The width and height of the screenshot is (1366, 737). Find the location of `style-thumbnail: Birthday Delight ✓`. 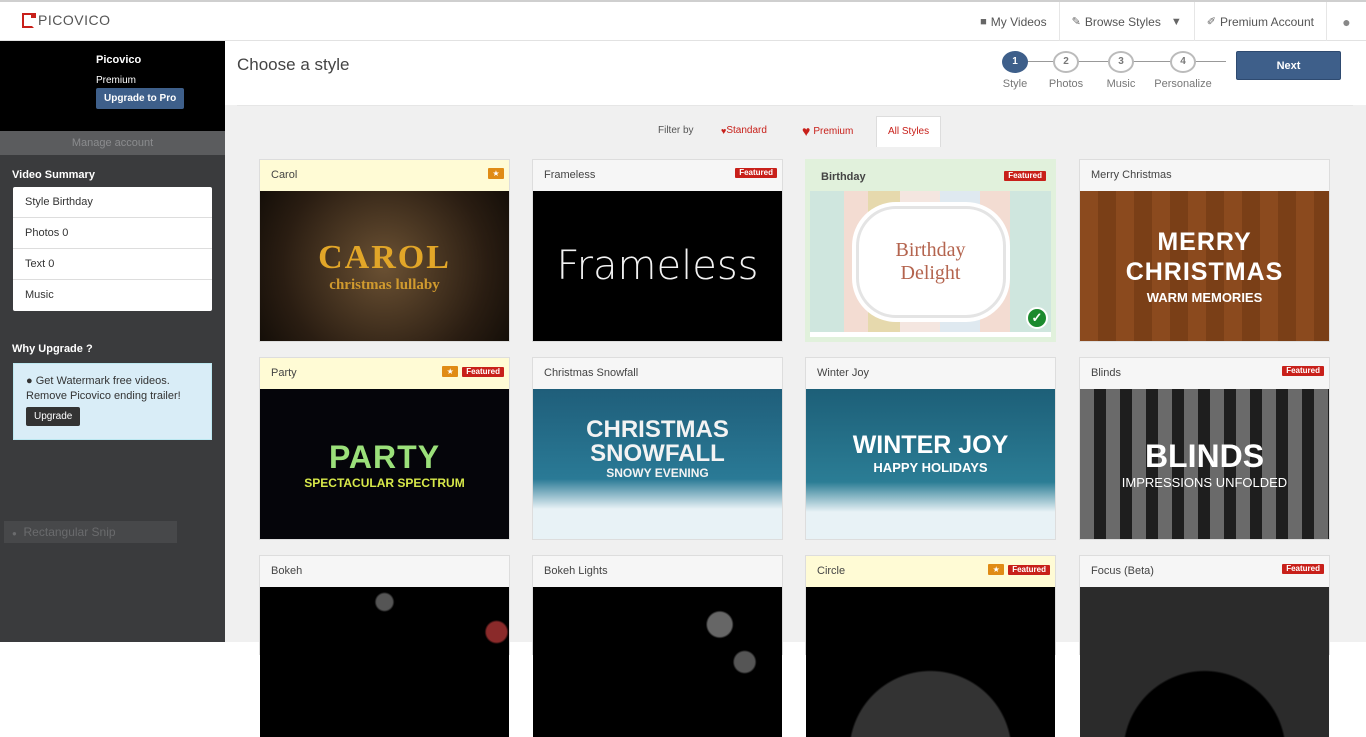

style-thumbnail: Birthday Delight ✓ is located at coordinates (930, 261).